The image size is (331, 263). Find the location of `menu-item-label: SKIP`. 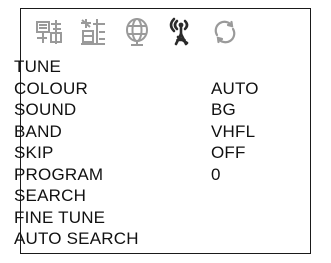

menu-item-label: SKIP is located at coordinates (34, 153).